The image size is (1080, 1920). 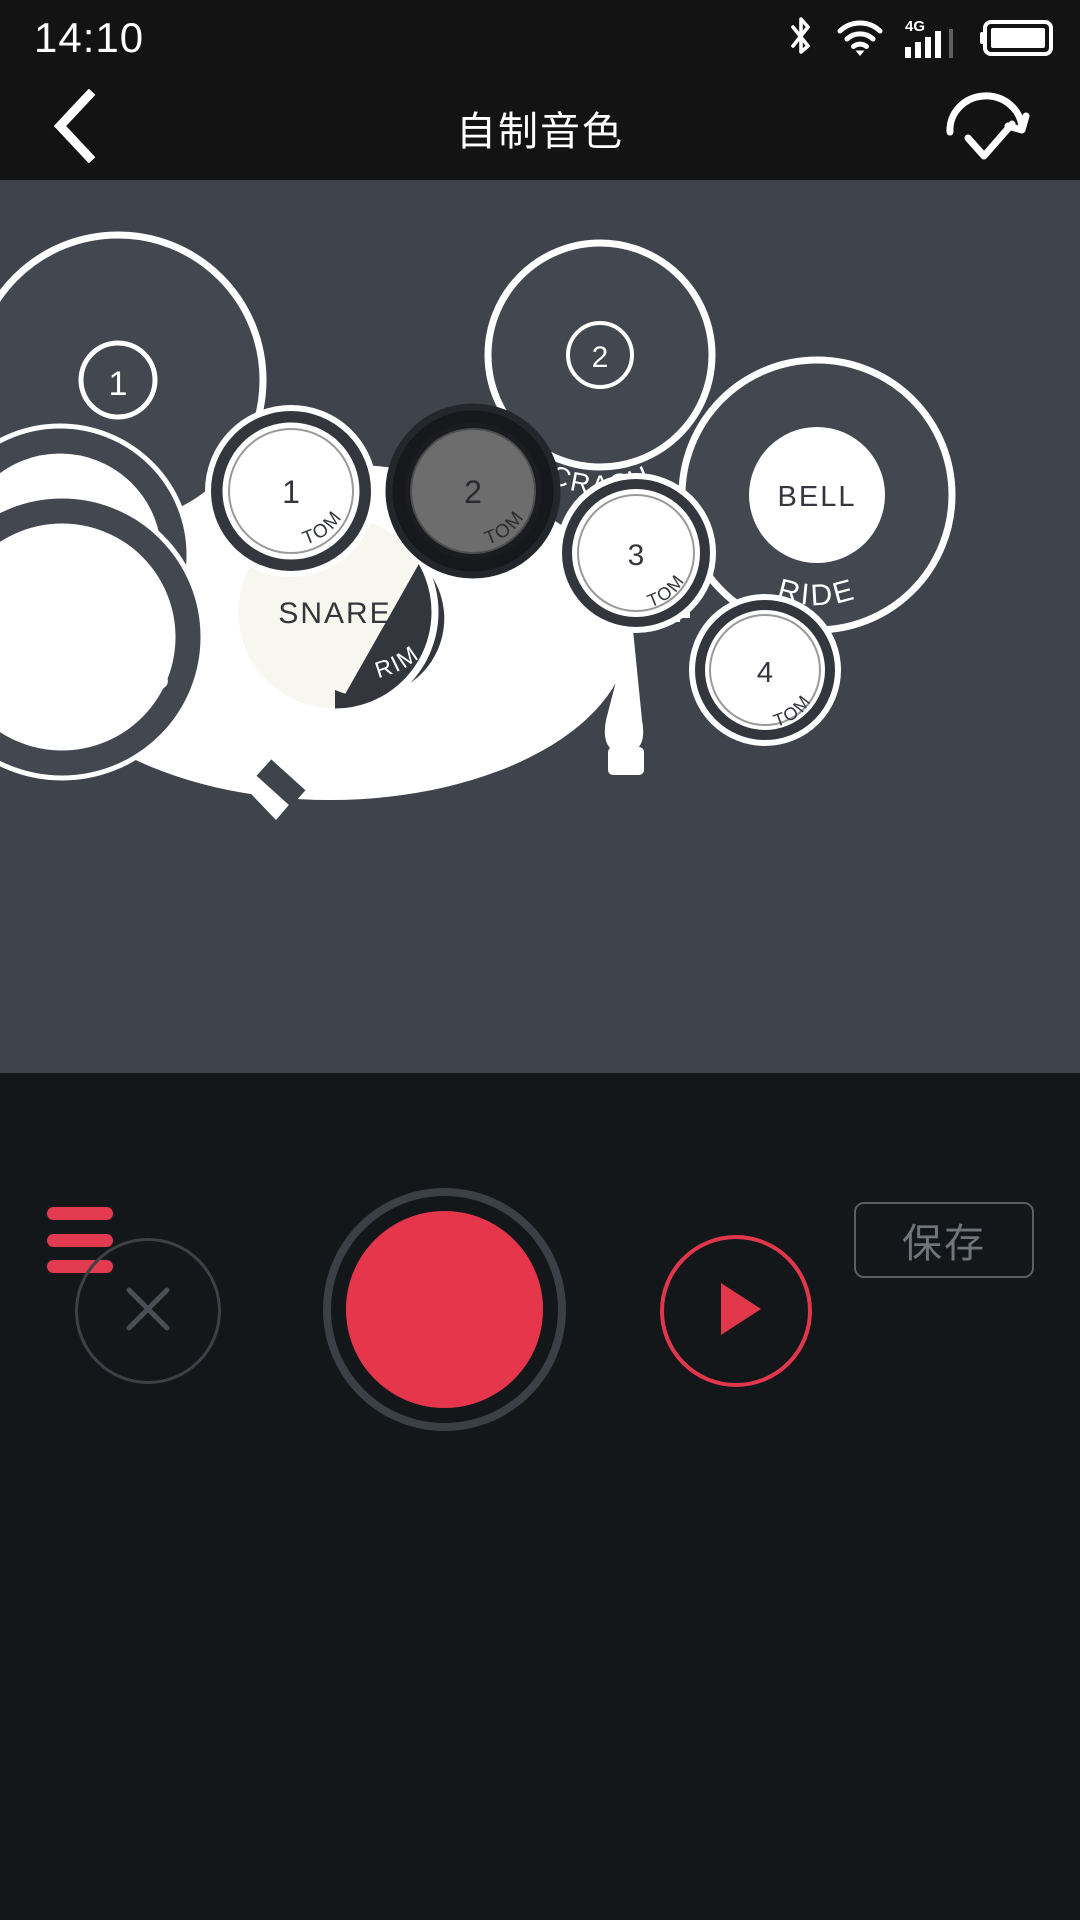 I want to click on pad-tom4-number: 4, so click(x=765, y=673).